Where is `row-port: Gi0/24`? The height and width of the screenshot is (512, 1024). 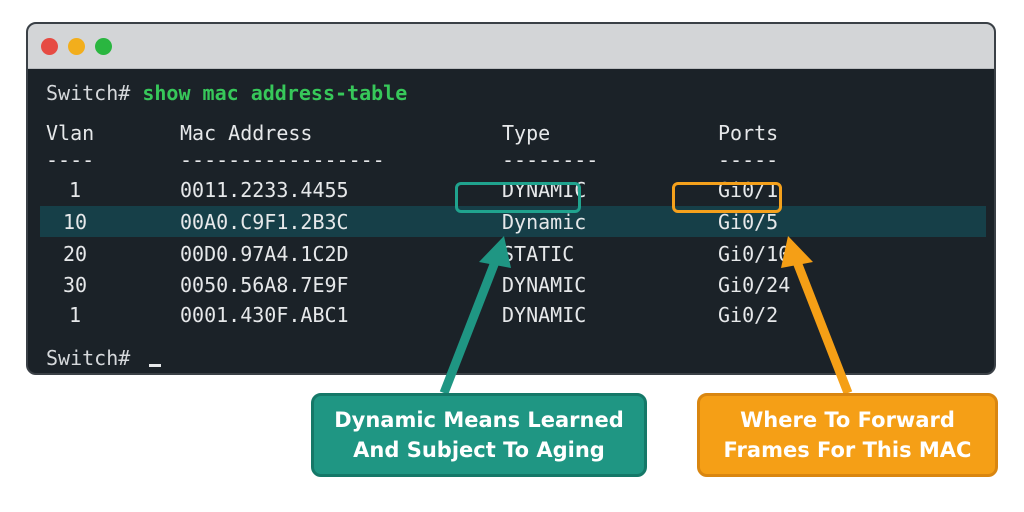 row-port: Gi0/24 is located at coordinates (754, 285).